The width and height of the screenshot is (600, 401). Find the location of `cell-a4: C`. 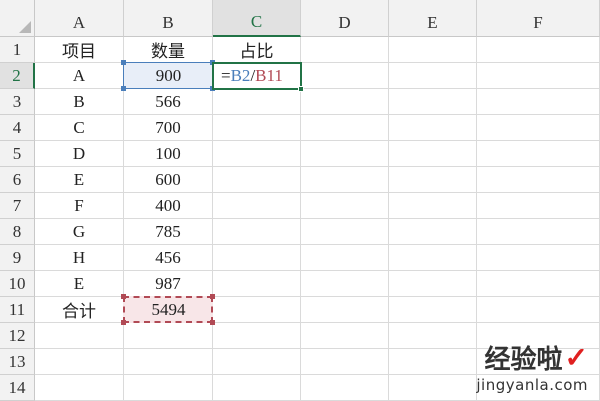

cell-a4: C is located at coordinates (79, 128).